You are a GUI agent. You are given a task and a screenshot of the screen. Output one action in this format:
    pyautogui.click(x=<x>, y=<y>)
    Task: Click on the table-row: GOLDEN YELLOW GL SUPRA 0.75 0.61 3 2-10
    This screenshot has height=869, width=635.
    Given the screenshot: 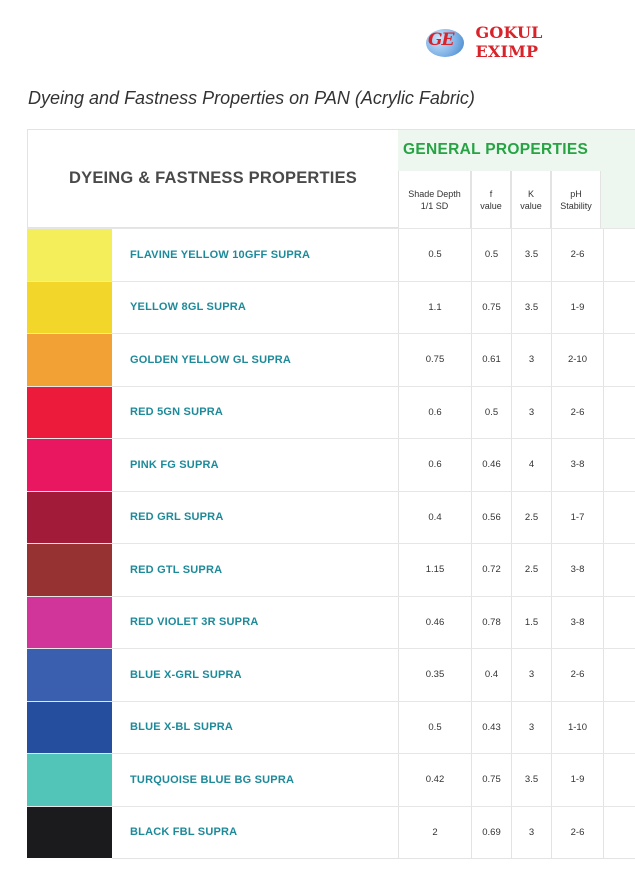 What is the action you would take?
    pyautogui.click(x=331, y=359)
    